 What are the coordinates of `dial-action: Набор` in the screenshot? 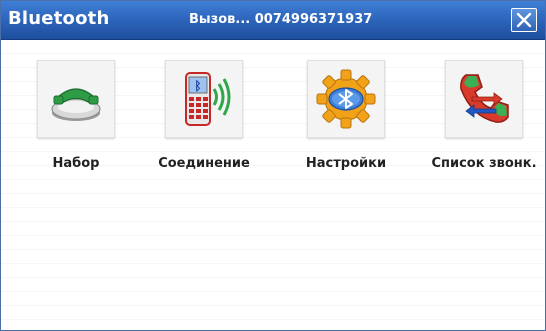 It's located at (76, 125).